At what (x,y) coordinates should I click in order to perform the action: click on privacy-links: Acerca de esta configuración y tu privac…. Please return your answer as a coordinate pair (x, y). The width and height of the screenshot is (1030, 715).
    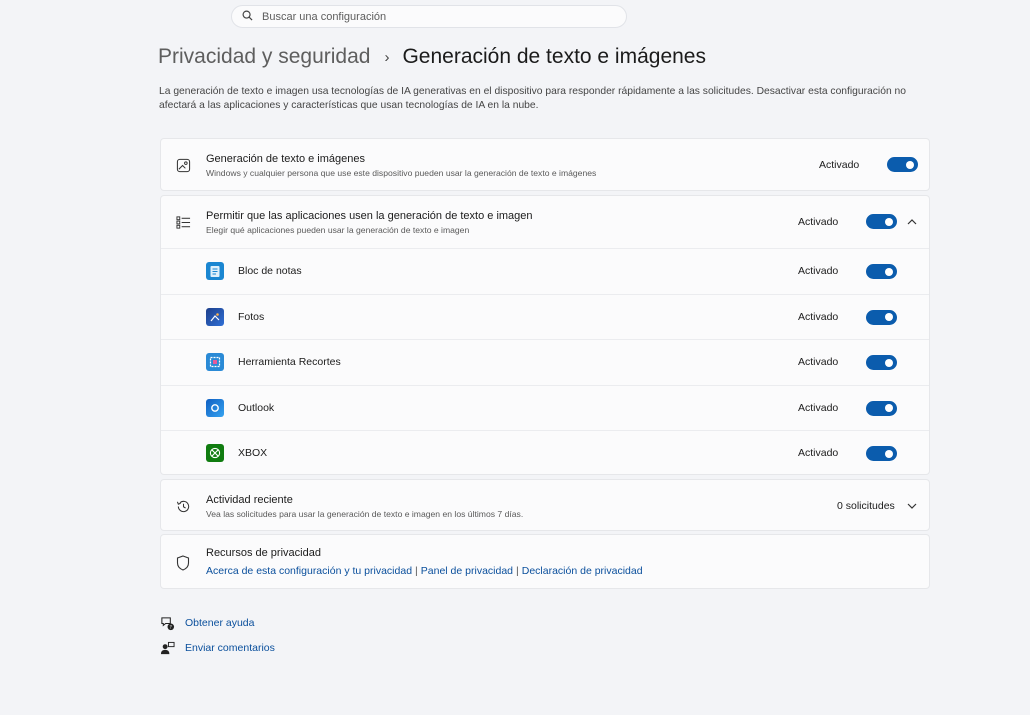
    Looking at the image, I should click on (424, 571).